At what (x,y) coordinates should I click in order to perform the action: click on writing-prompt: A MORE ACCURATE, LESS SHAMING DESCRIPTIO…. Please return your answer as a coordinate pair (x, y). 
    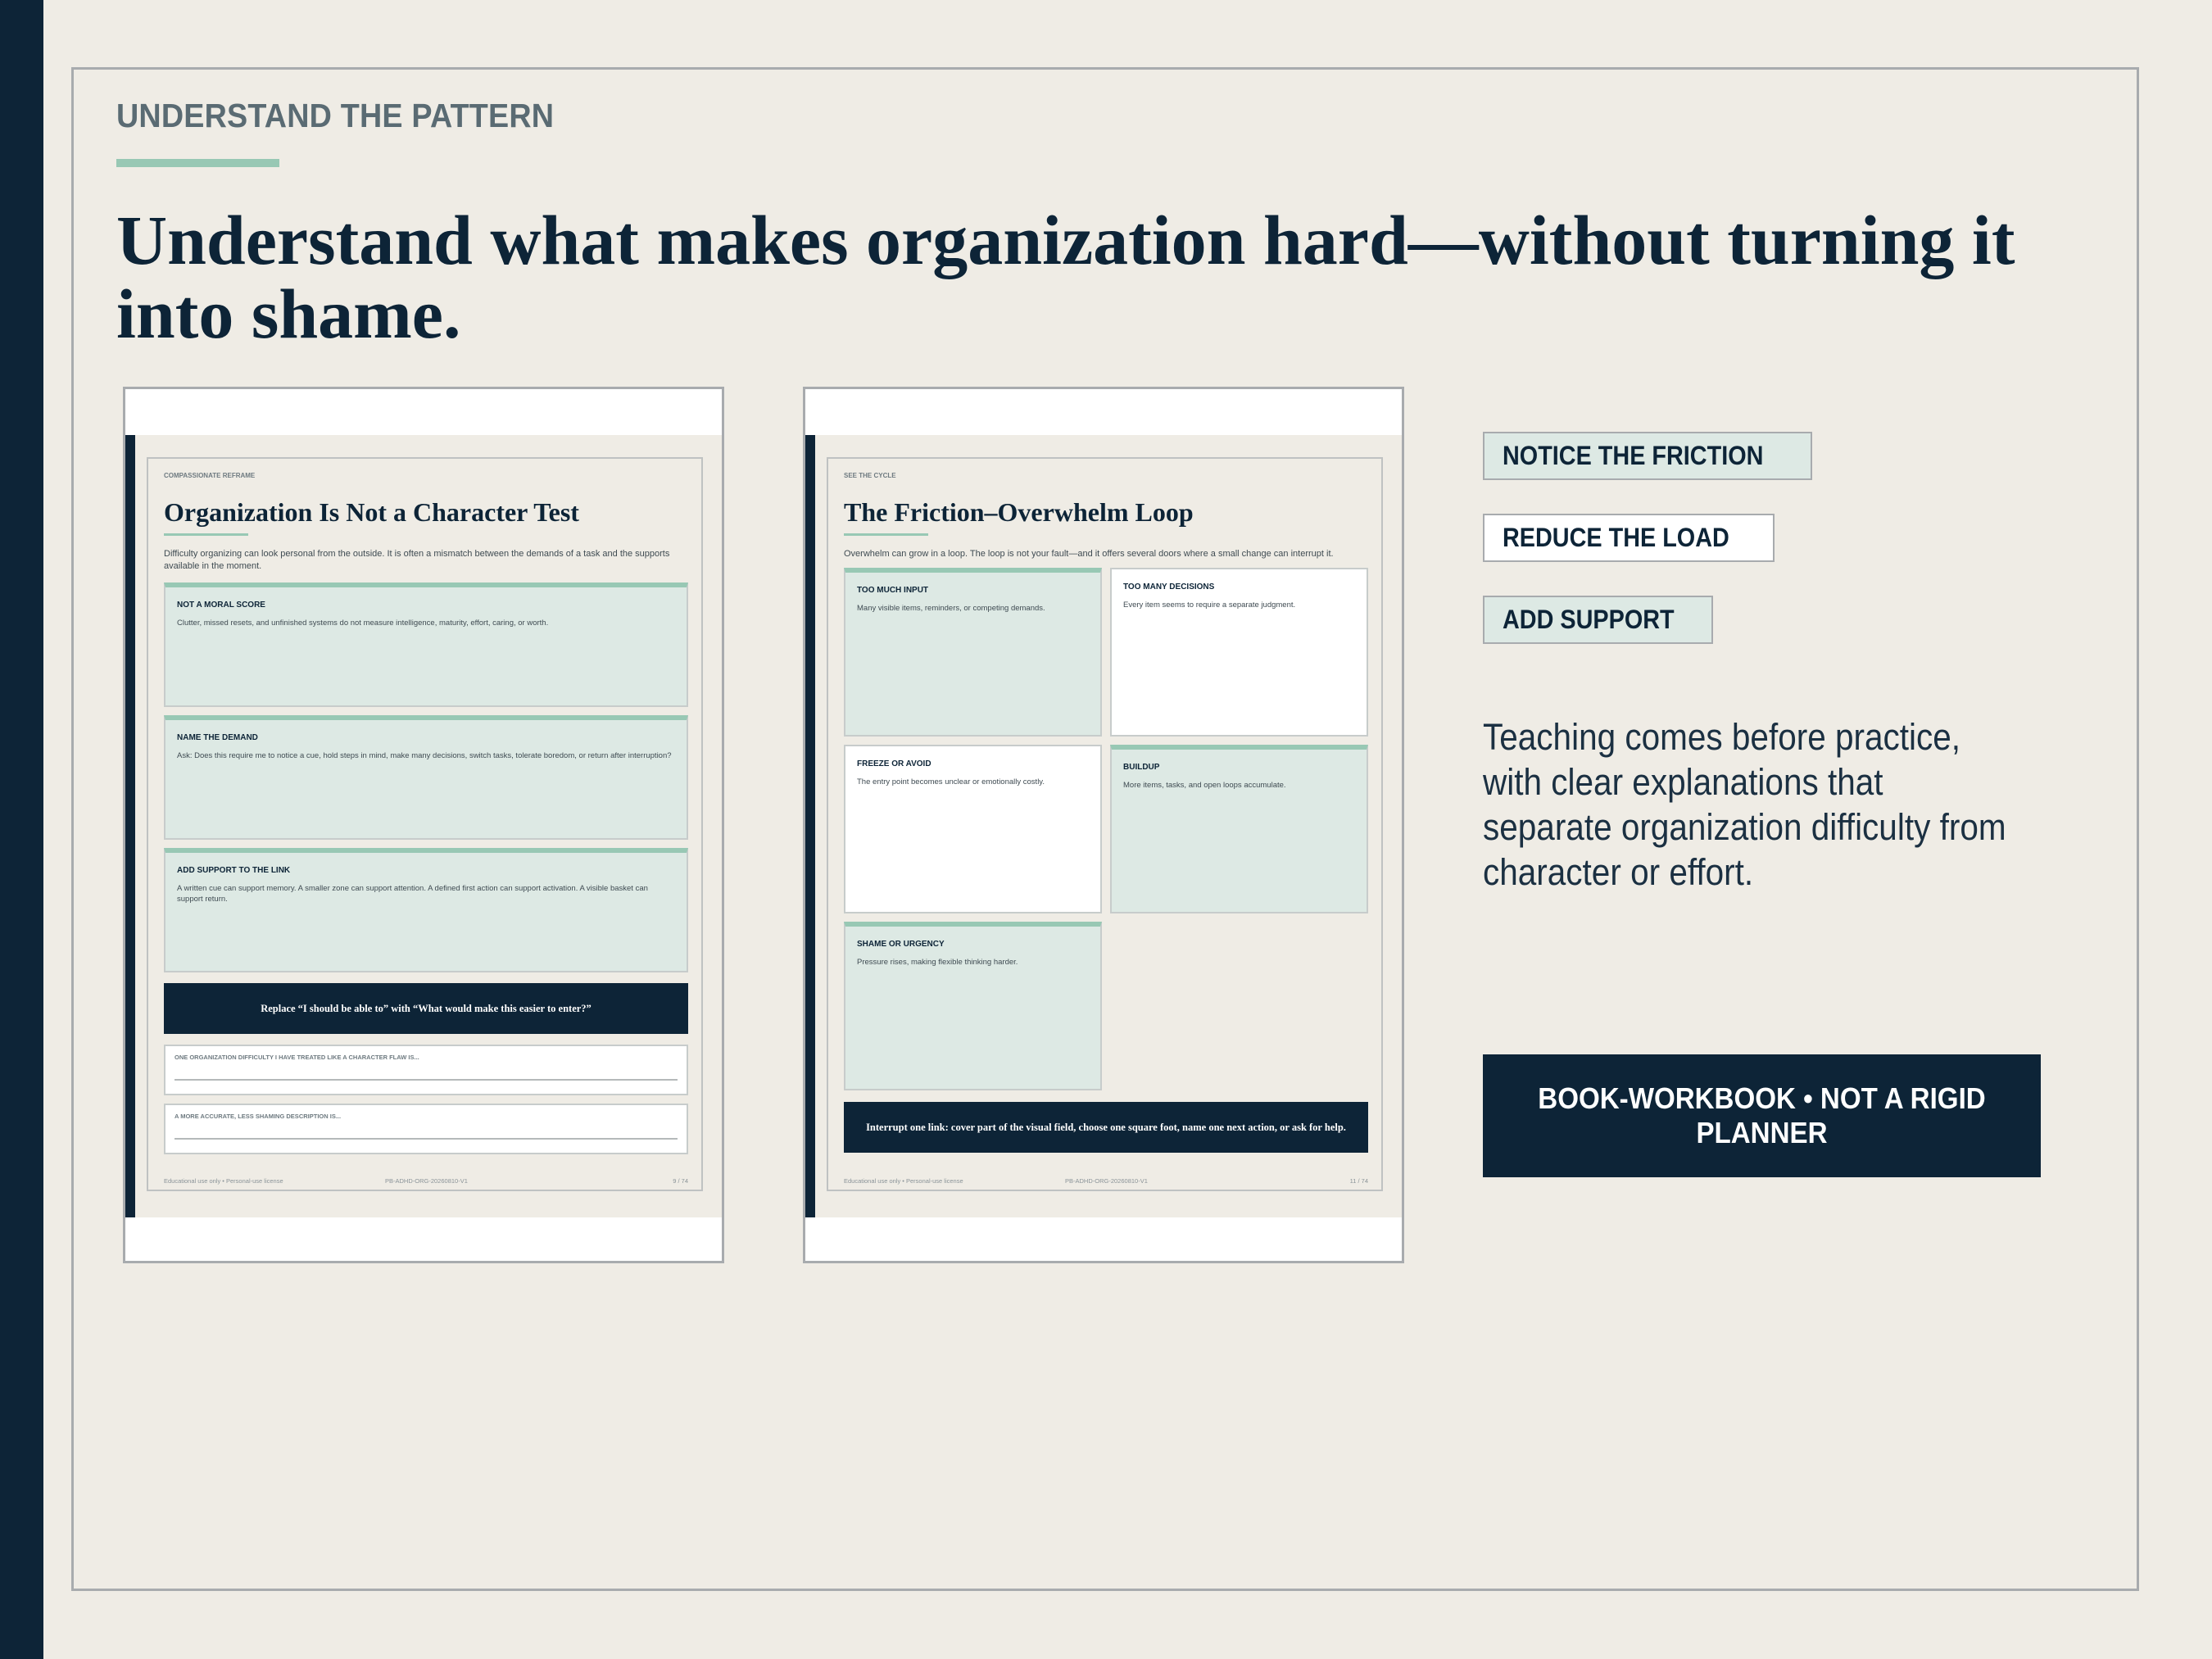
    Looking at the image, I should click on (426, 1129).